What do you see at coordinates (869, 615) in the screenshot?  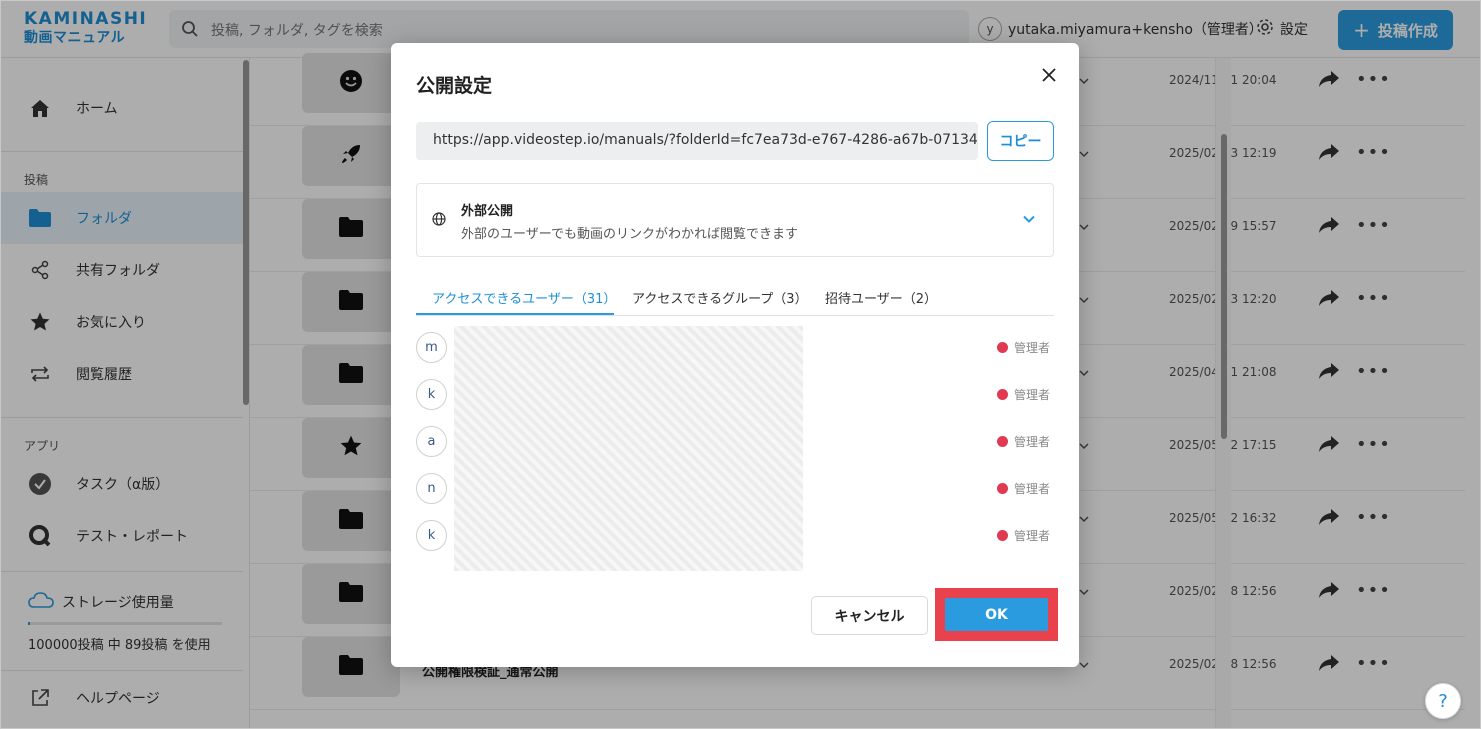 I see `cancel-button: キャンセル` at bounding box center [869, 615].